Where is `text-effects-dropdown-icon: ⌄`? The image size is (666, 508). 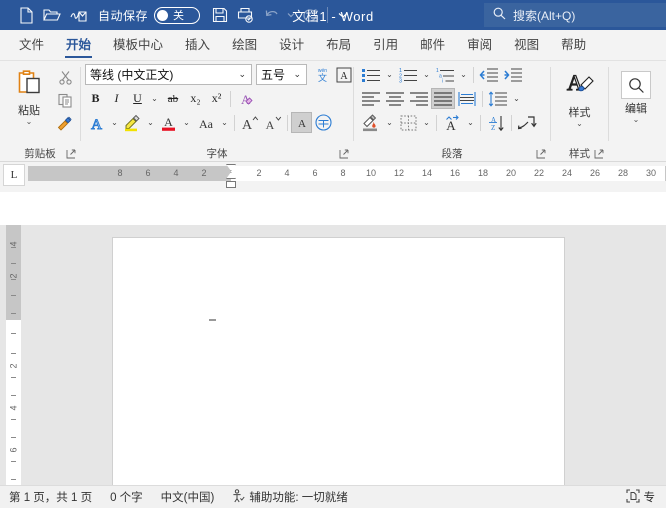 text-effects-dropdown-icon: ⌄ is located at coordinates (114, 122).